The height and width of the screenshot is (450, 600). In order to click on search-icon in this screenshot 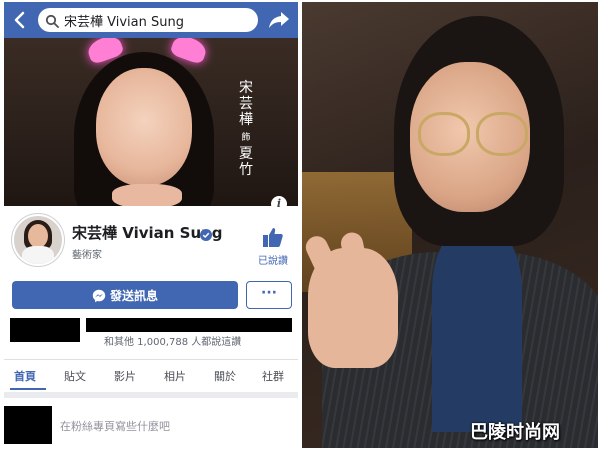, I will do `click(52, 20)`.